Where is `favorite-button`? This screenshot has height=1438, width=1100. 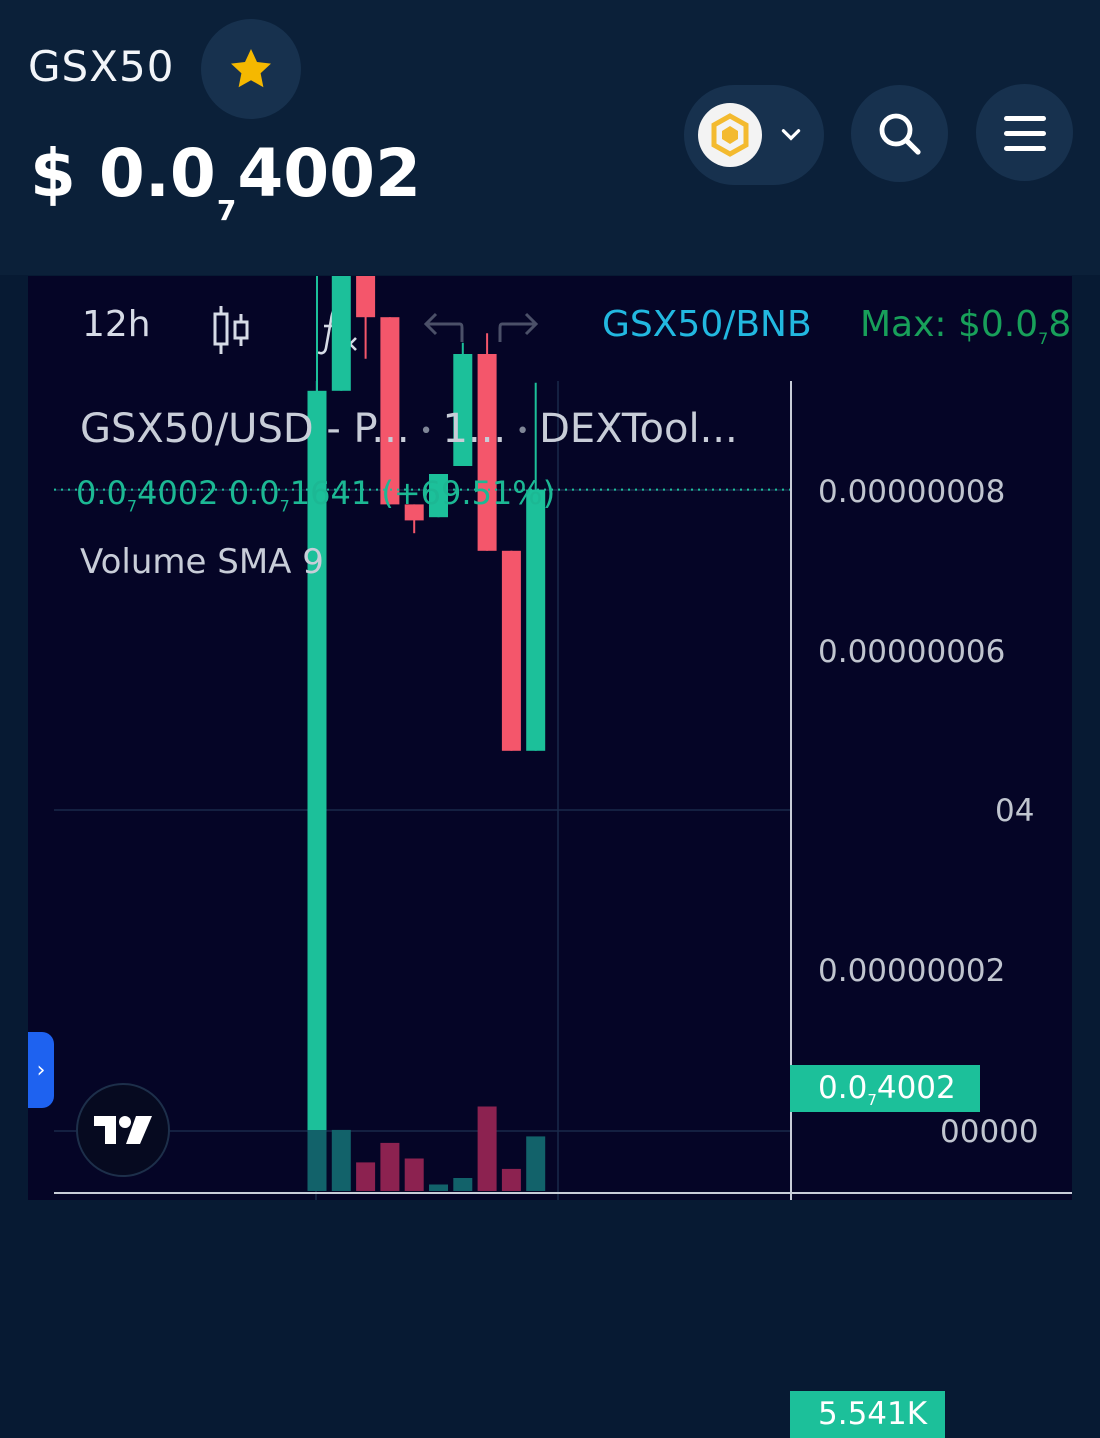
favorite-button is located at coordinates (251, 69).